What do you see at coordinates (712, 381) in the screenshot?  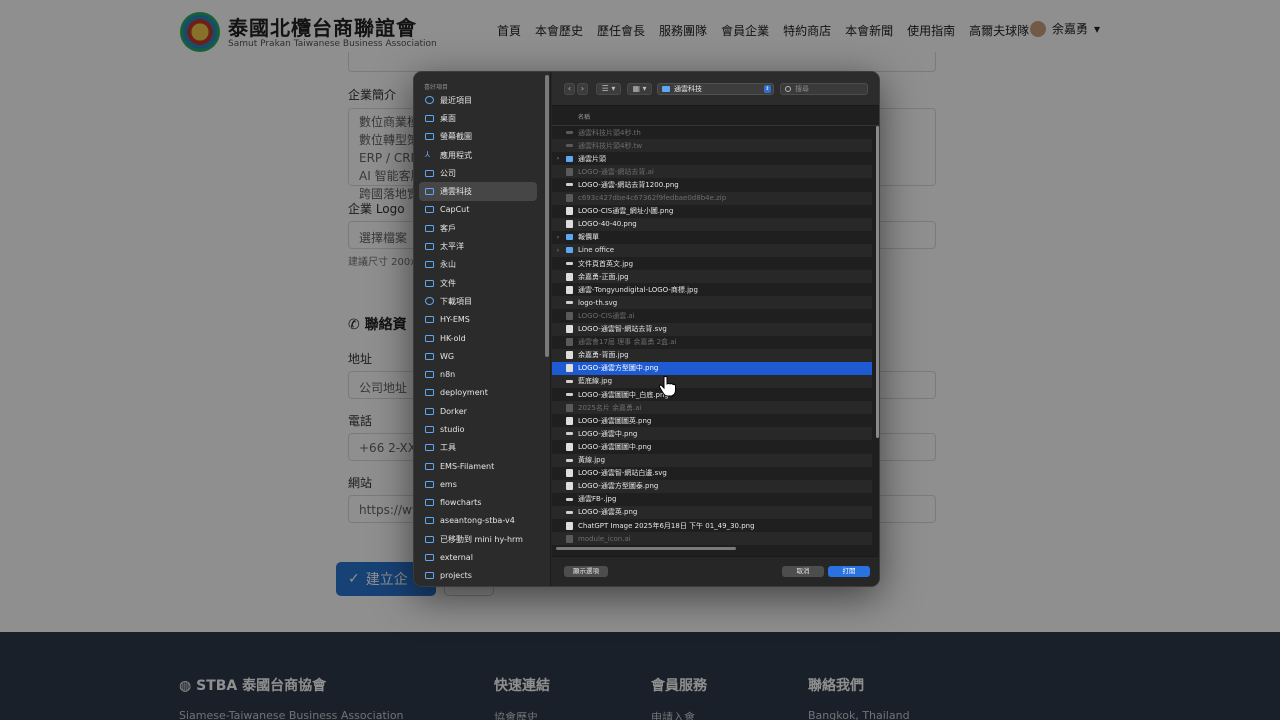 I see `file-row: 藍底線.jpg` at bounding box center [712, 381].